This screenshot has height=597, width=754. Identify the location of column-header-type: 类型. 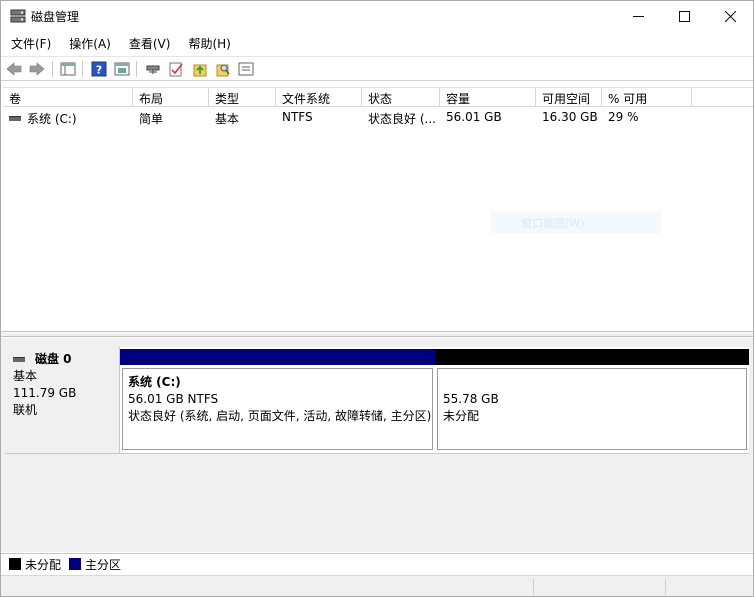
(242, 97).